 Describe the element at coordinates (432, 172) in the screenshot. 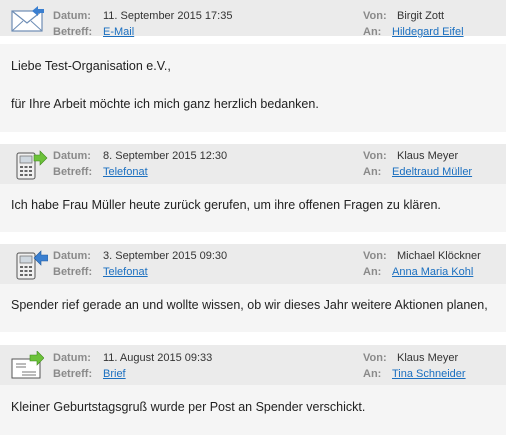

I see `an-link: Edeltraud Müller` at that location.